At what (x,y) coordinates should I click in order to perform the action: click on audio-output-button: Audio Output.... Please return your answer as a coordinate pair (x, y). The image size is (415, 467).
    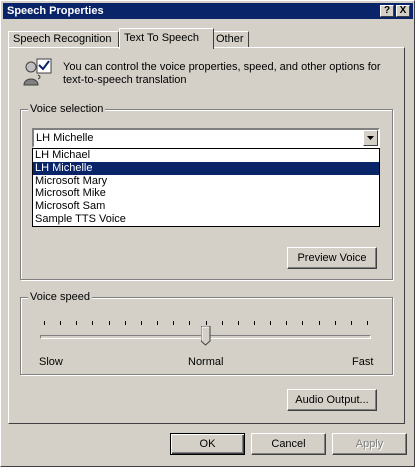
    Looking at the image, I should click on (332, 400).